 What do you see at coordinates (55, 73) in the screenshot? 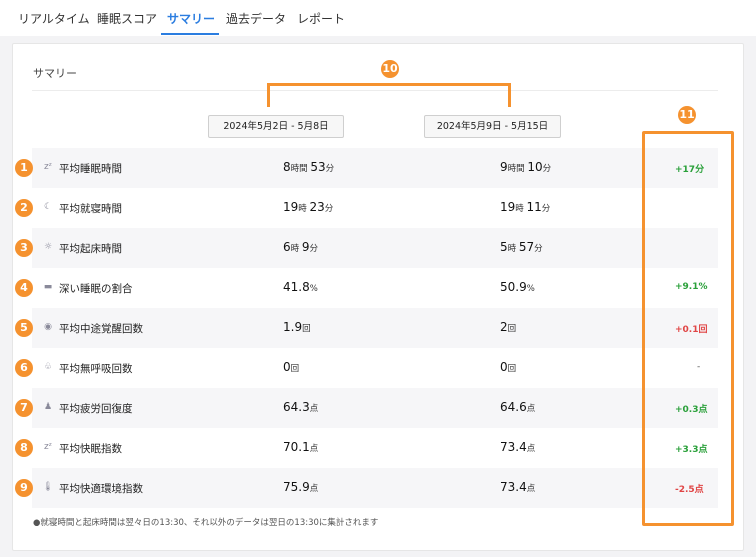
I see `card-title: サマリー` at bounding box center [55, 73].